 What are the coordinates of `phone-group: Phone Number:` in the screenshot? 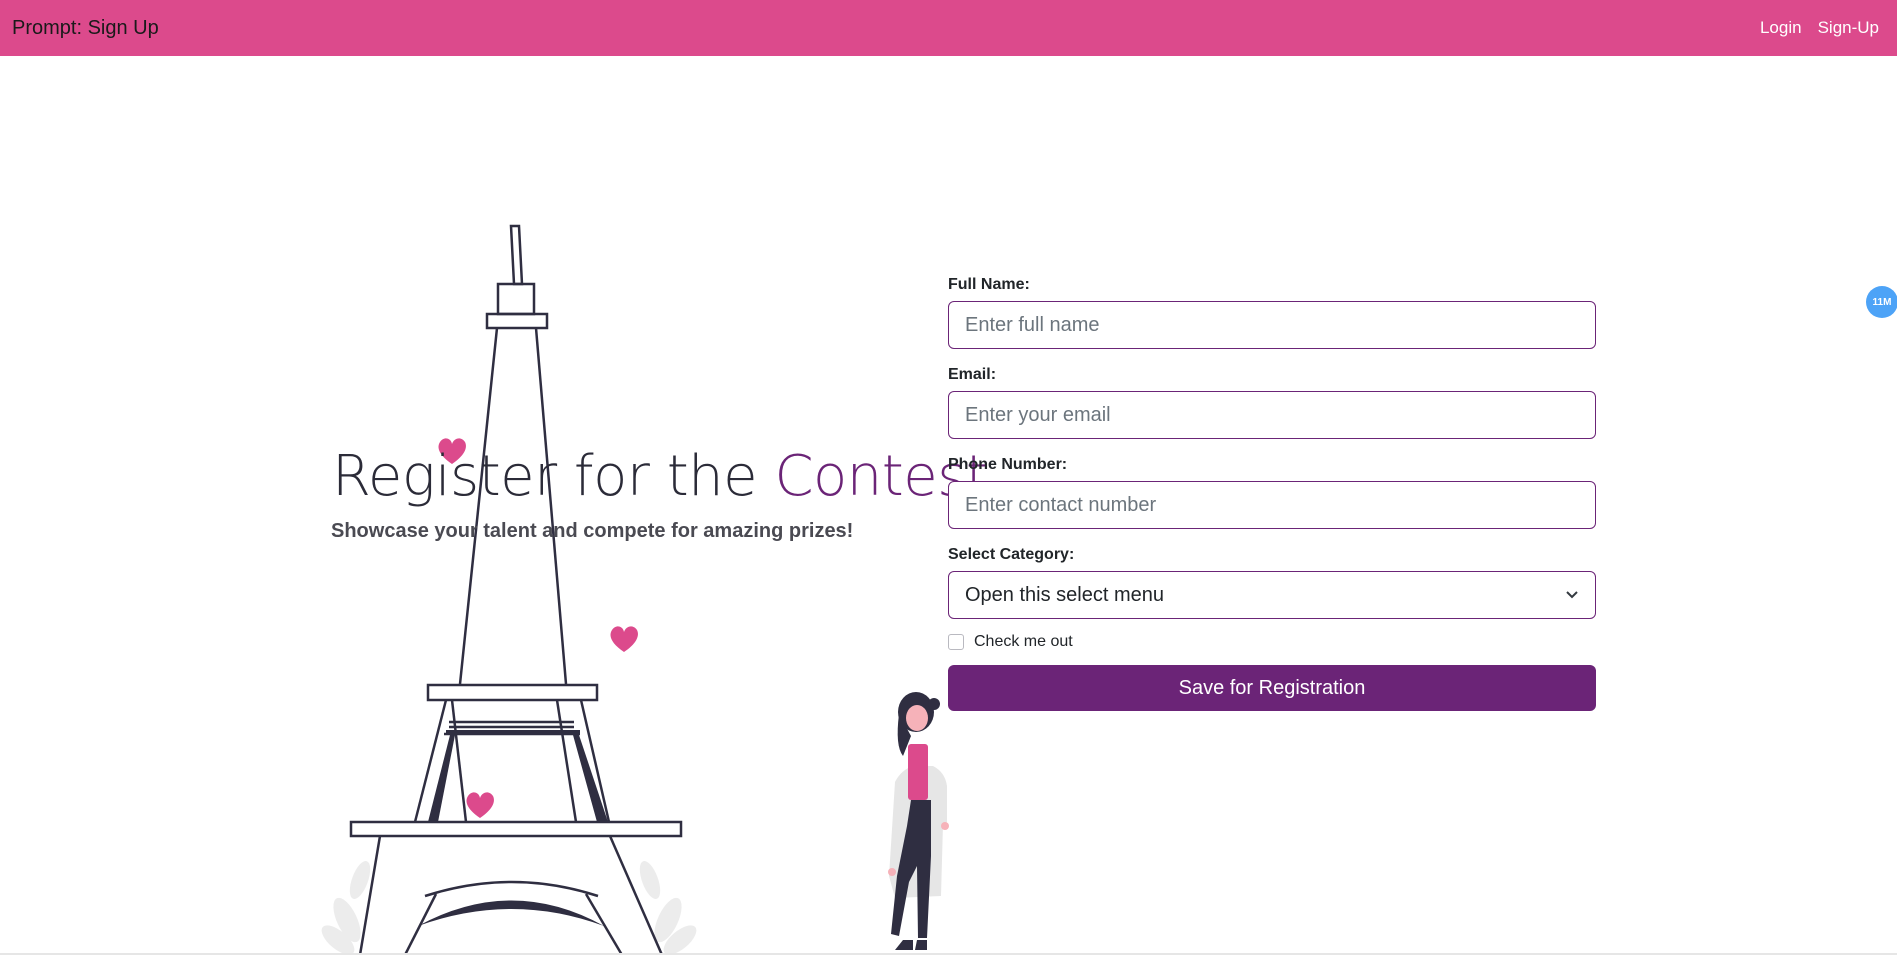 It's located at (1272, 492).